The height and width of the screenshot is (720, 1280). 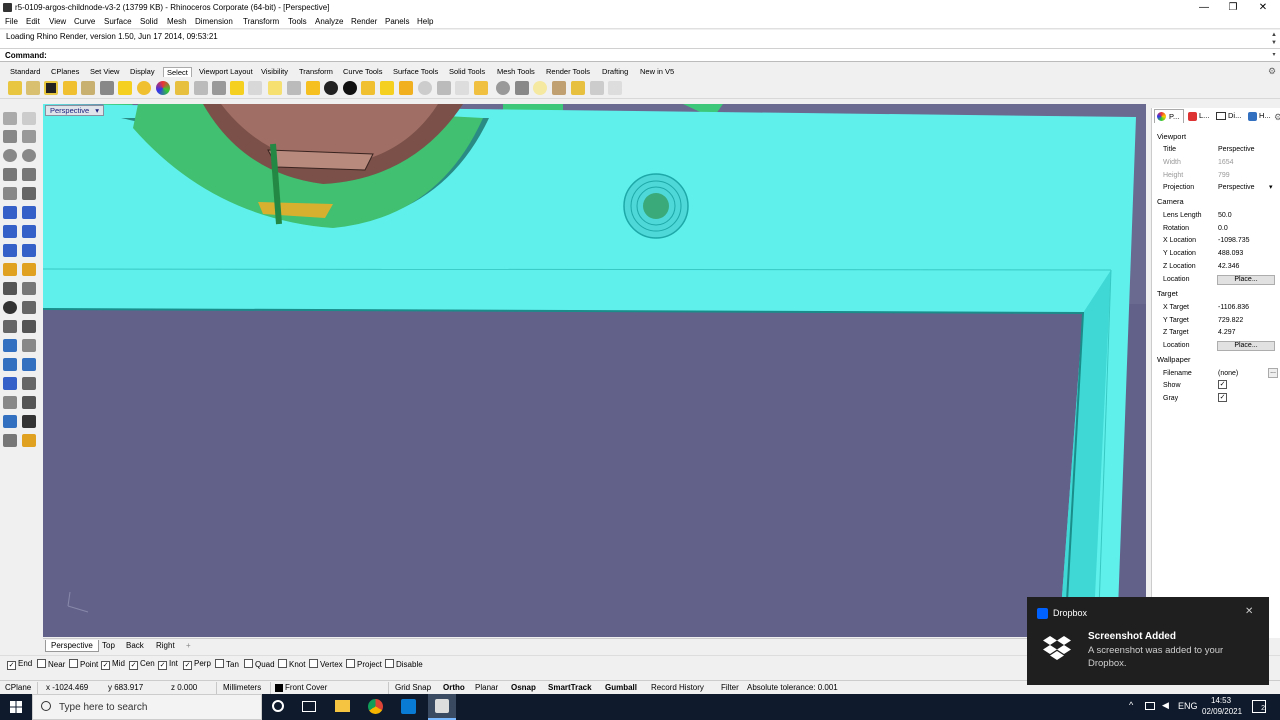 I want to click on select-light-icon, so click(x=540, y=88).